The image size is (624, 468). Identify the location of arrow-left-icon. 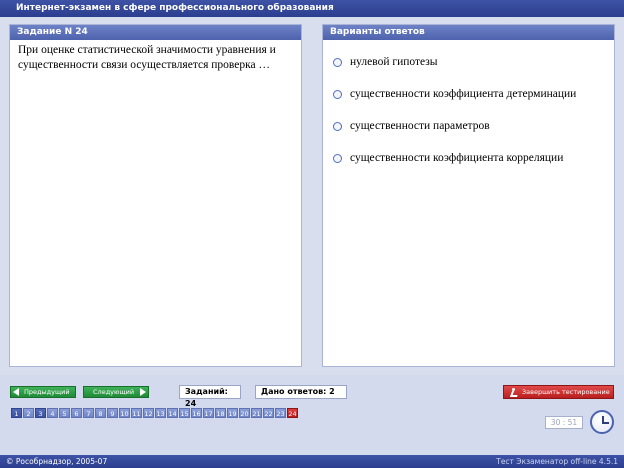
(16, 392).